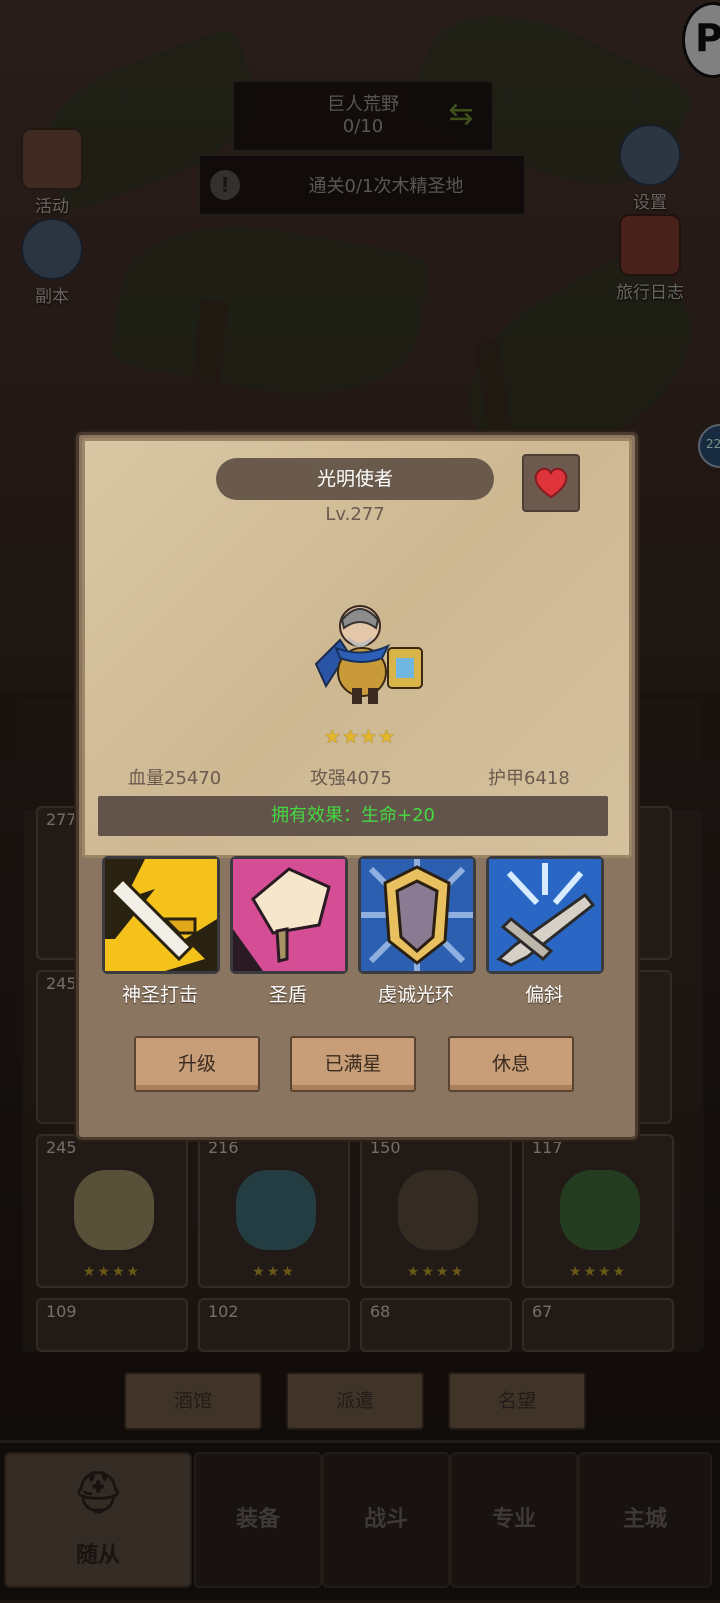 Image resolution: width=720 pixels, height=1603 pixels. I want to click on upgrade-button: 升级, so click(197, 1064).